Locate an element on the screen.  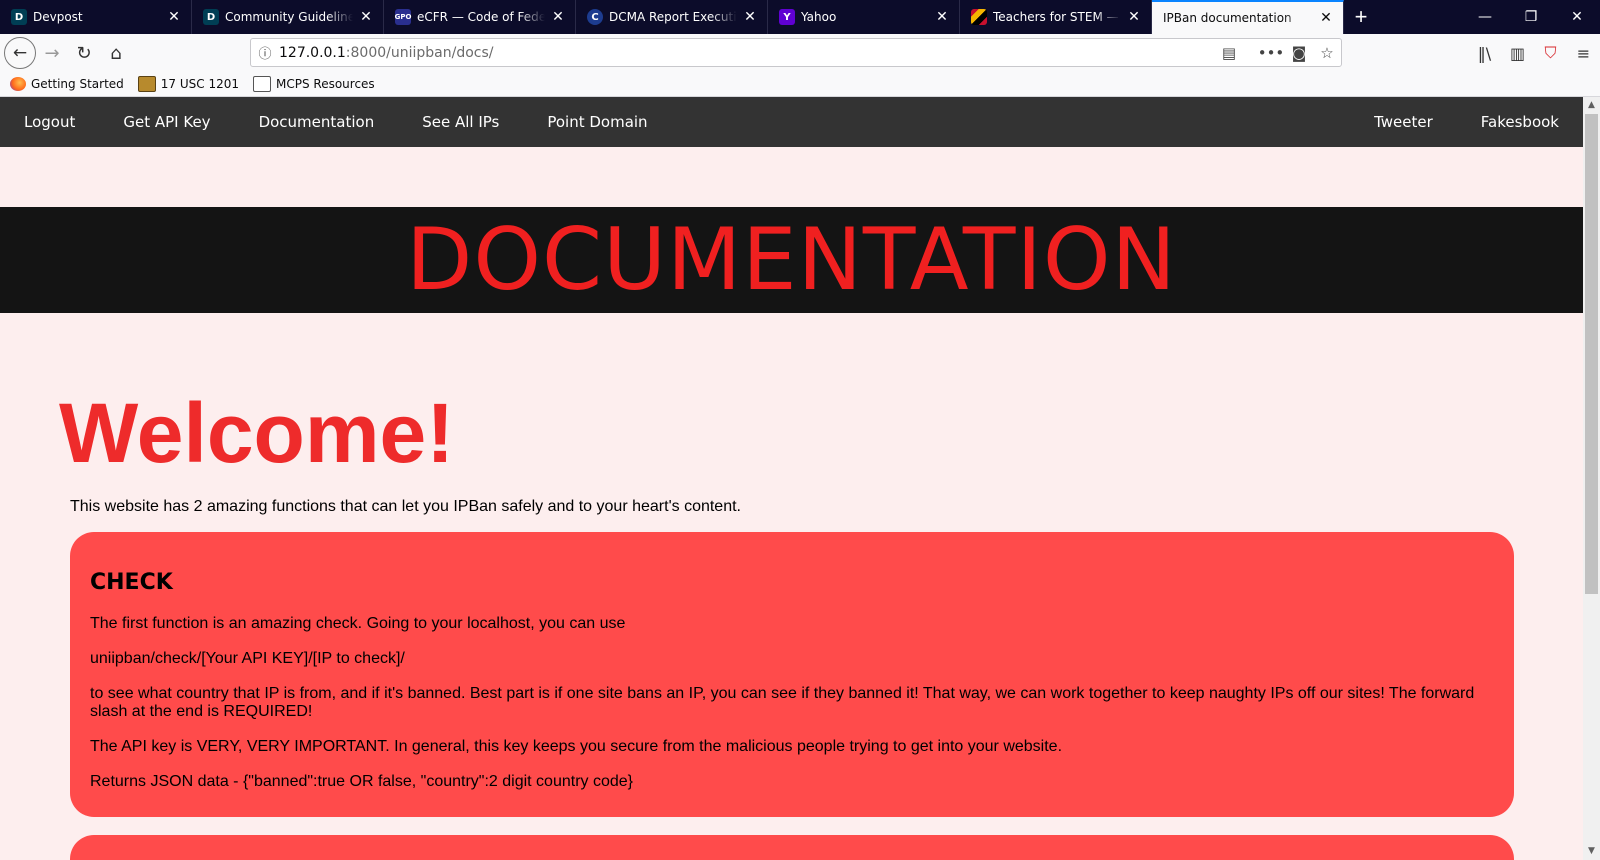
bookmark-label: 17 USC 1201 is located at coordinates (199, 84).